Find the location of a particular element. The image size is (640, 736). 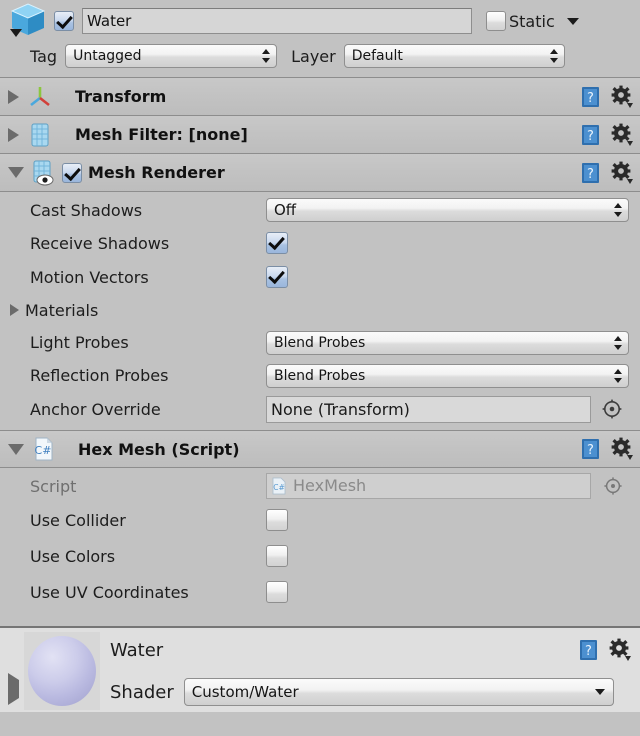

gameobject-header: Water Static Tag Untagged Layer Default is located at coordinates (320, 39).